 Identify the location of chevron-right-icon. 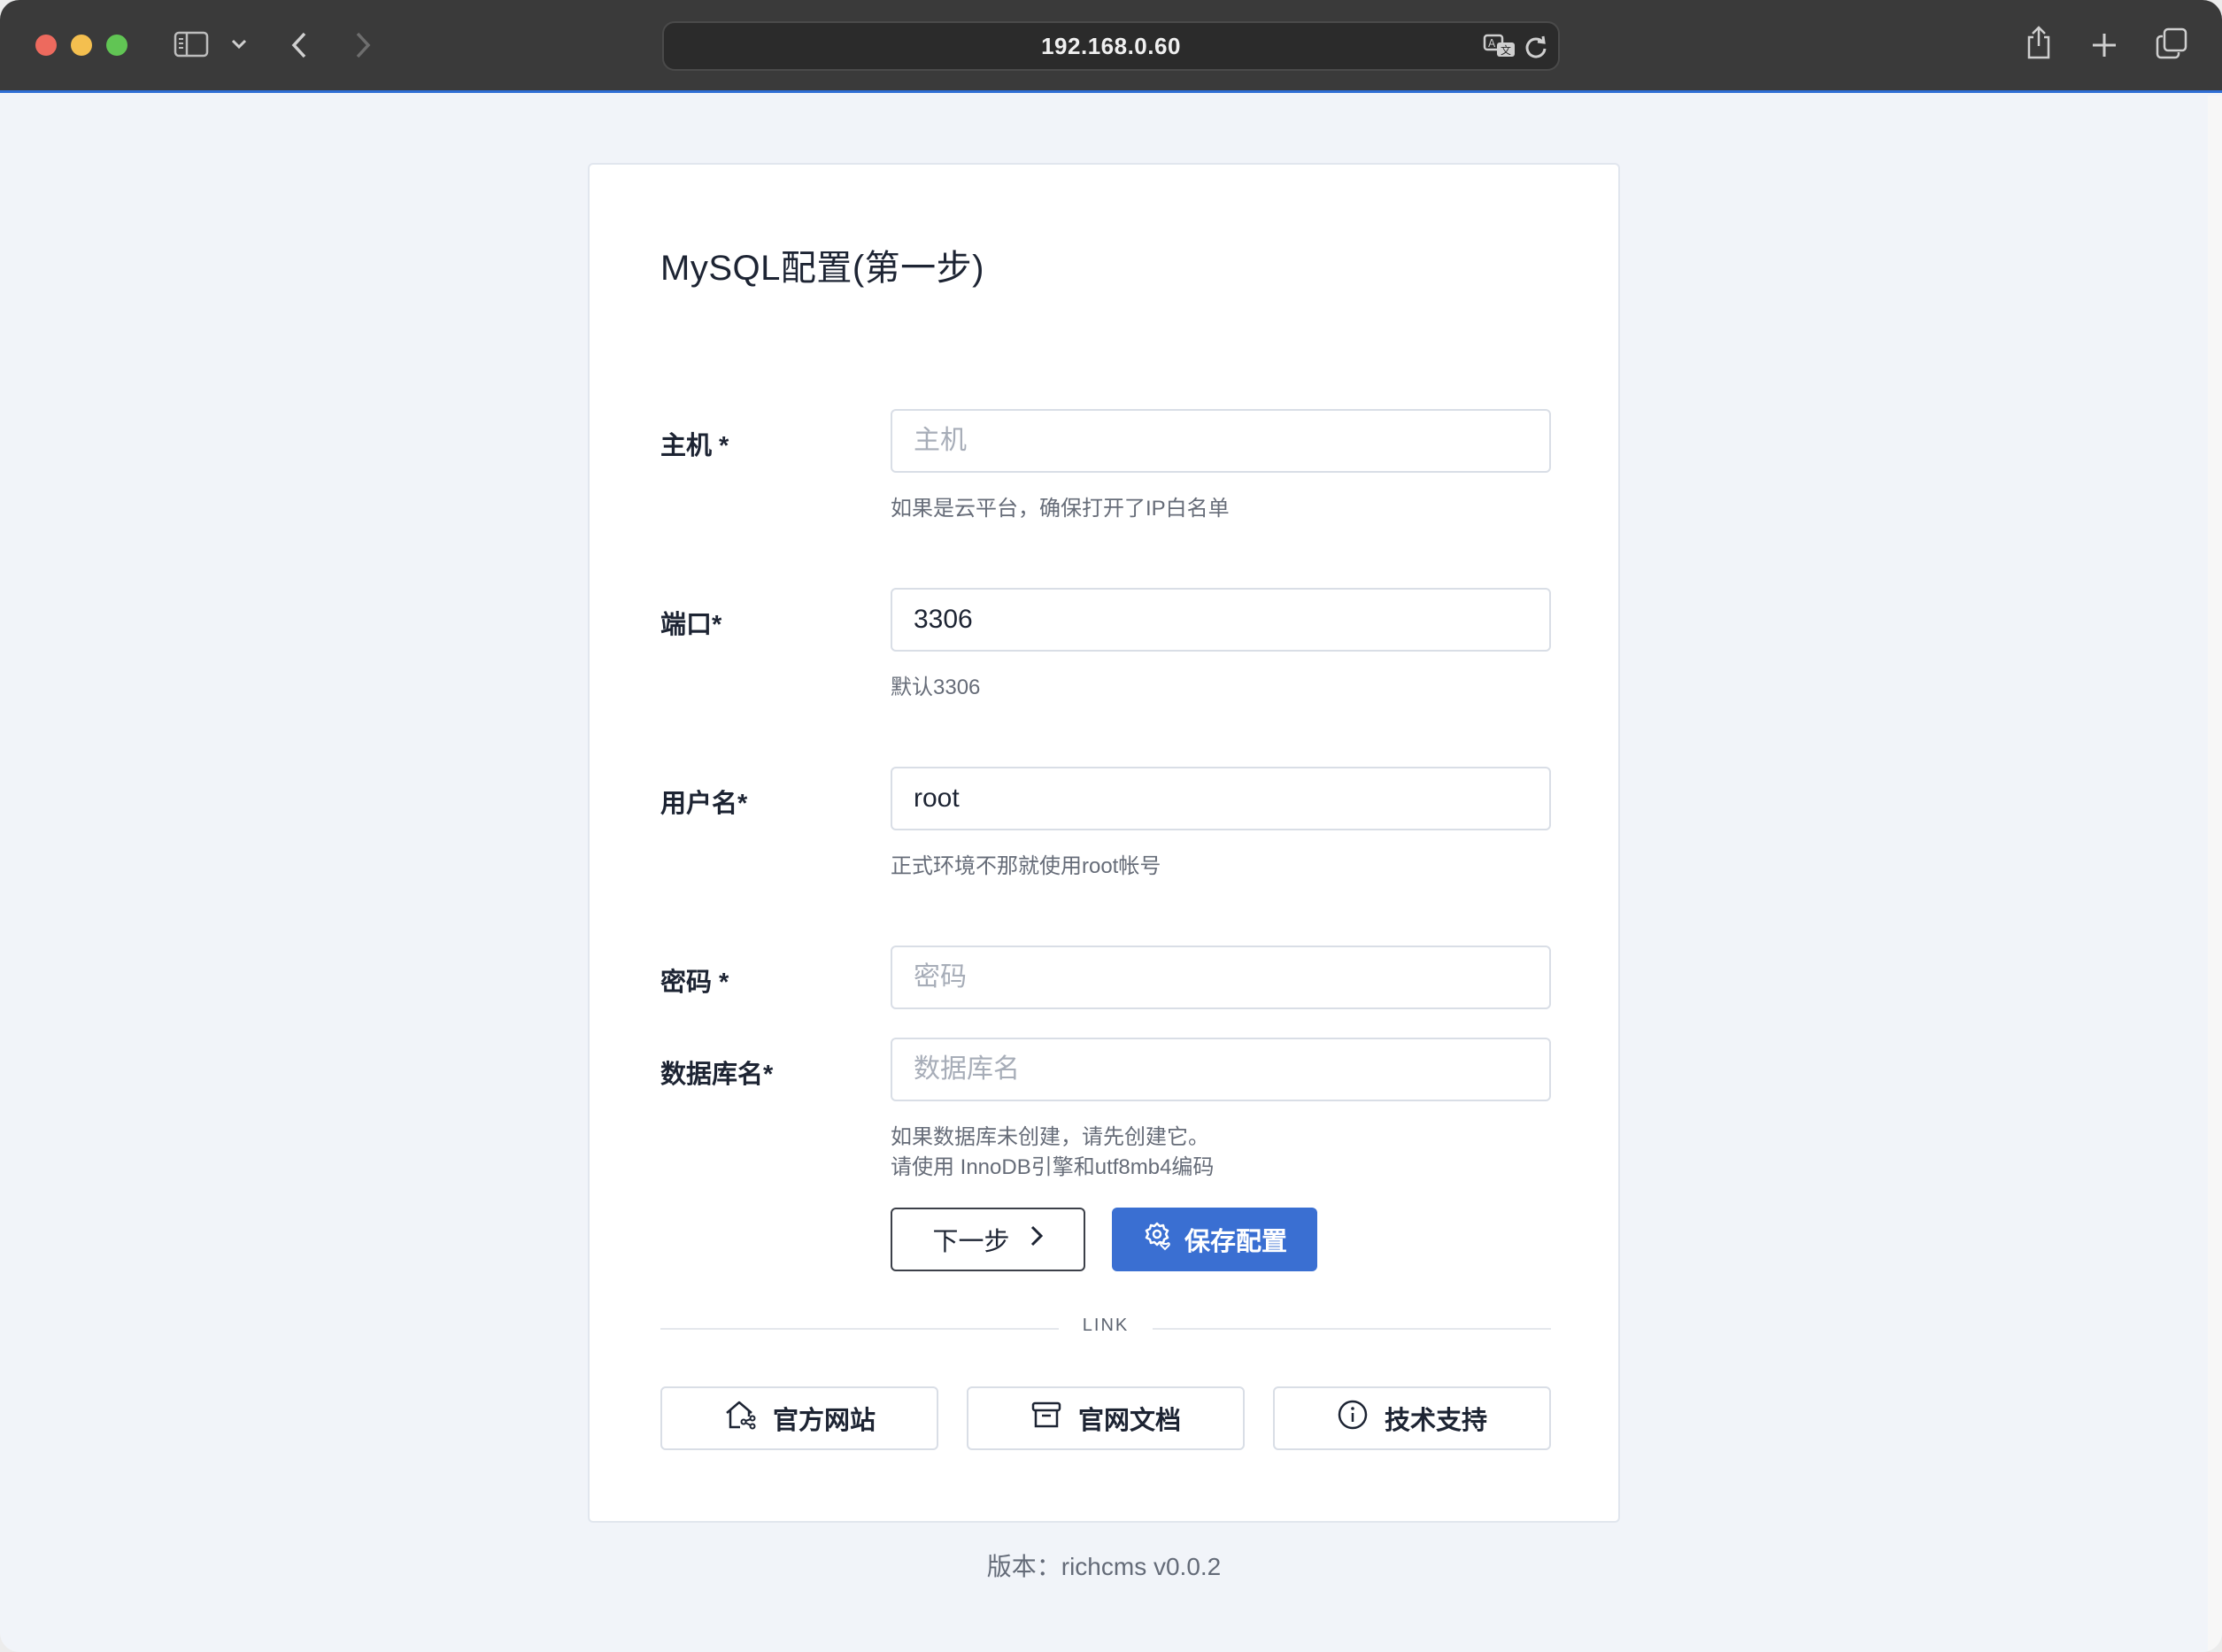
(1037, 1239).